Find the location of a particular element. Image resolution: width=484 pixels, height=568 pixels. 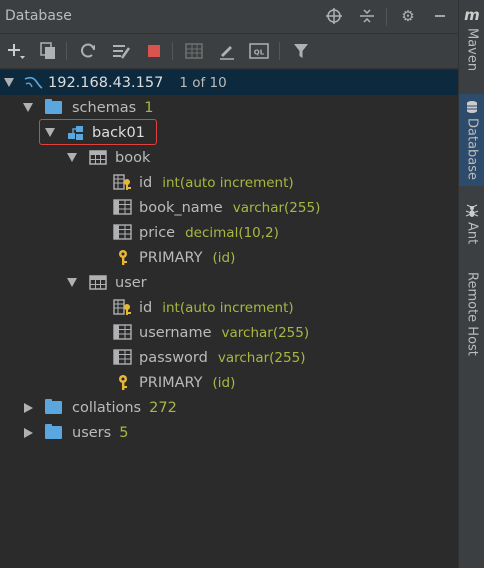

tree-node-users: users 5 is located at coordinates (76, 432).